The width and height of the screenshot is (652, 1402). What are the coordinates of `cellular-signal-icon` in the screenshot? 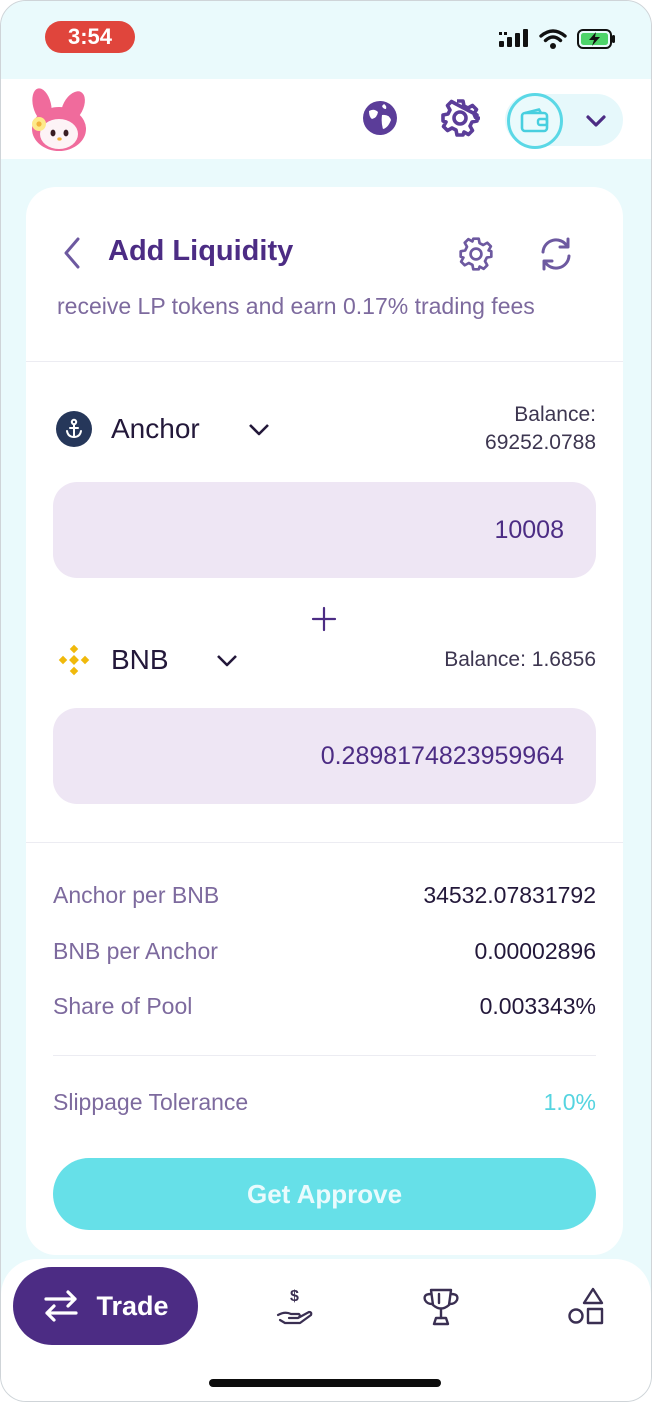 It's located at (513, 38).